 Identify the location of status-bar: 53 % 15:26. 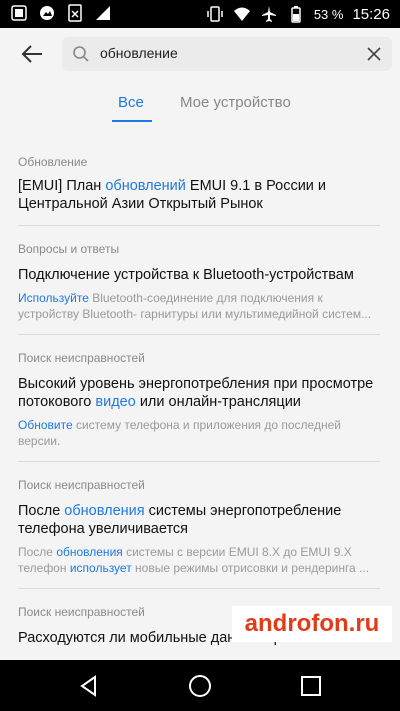
(200, 14).